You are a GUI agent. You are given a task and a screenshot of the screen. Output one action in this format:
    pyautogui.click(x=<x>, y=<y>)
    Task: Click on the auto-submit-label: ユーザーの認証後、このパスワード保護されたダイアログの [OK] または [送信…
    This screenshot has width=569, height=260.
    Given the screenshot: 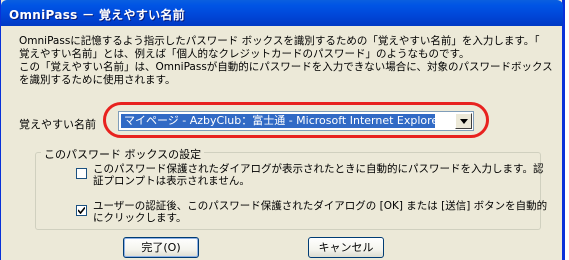 What is the action you would take?
    pyautogui.click(x=320, y=212)
    